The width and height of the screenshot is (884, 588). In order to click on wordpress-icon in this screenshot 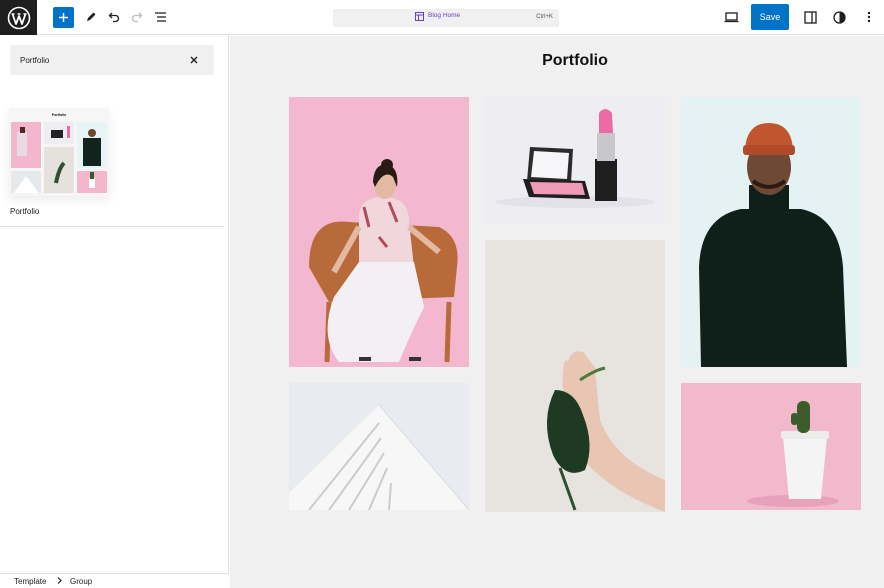, I will do `click(18, 17)`.